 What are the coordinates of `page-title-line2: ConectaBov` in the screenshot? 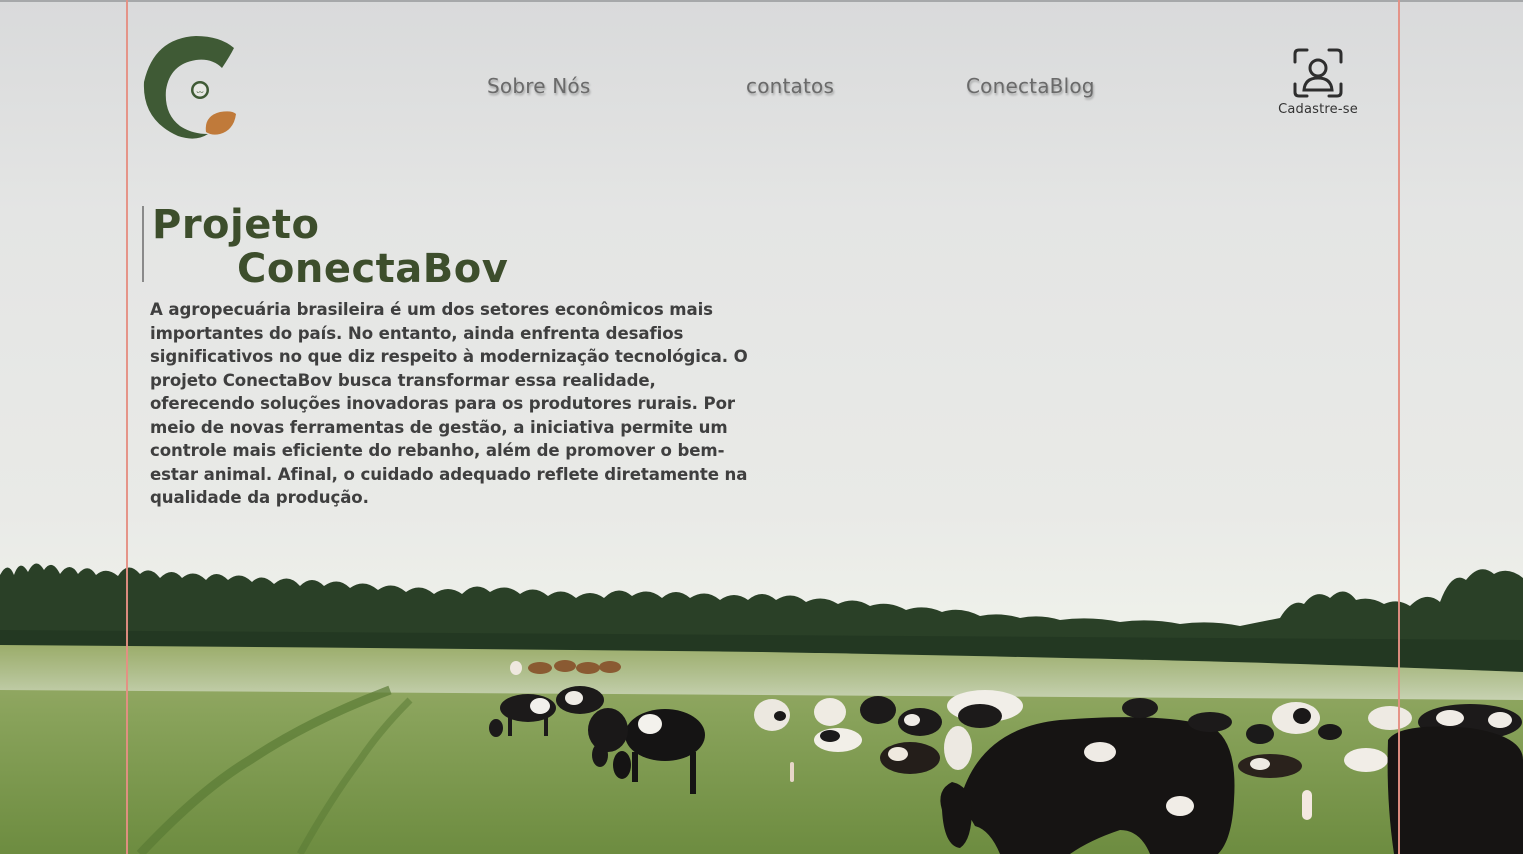 It's located at (373, 269).